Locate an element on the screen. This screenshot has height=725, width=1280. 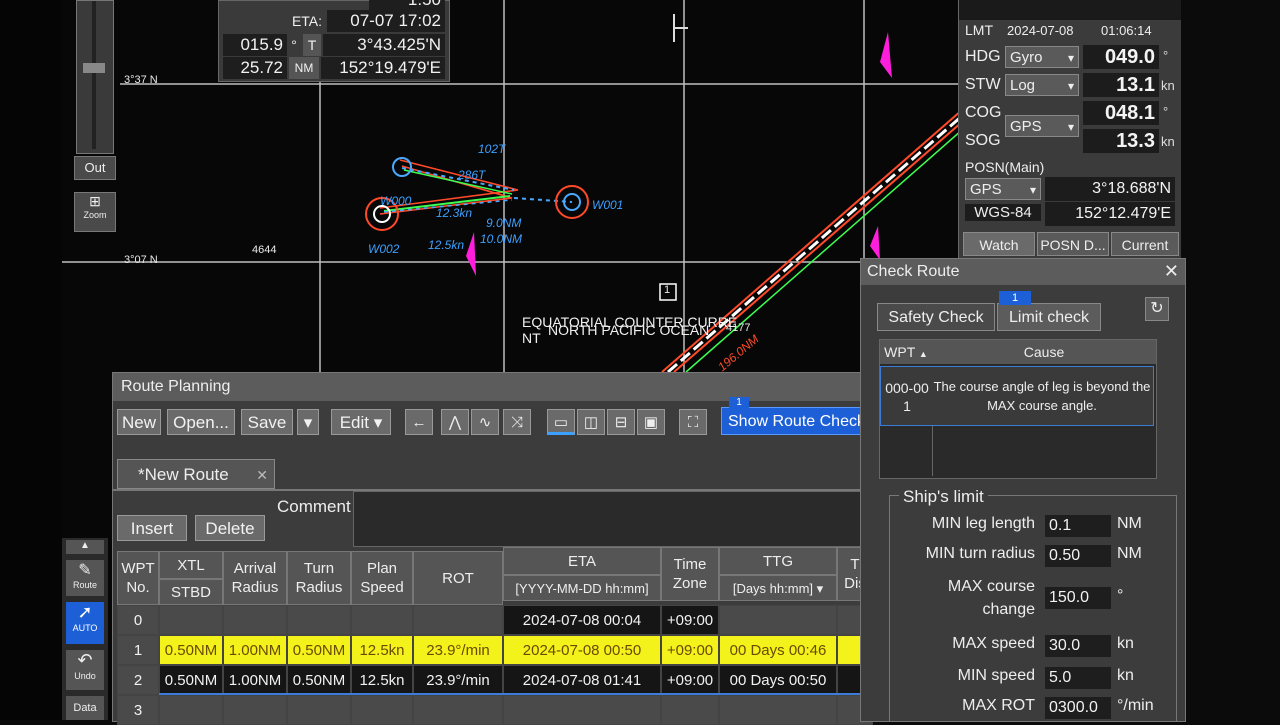
wp-label-w002: W002 is located at coordinates (383, 249).